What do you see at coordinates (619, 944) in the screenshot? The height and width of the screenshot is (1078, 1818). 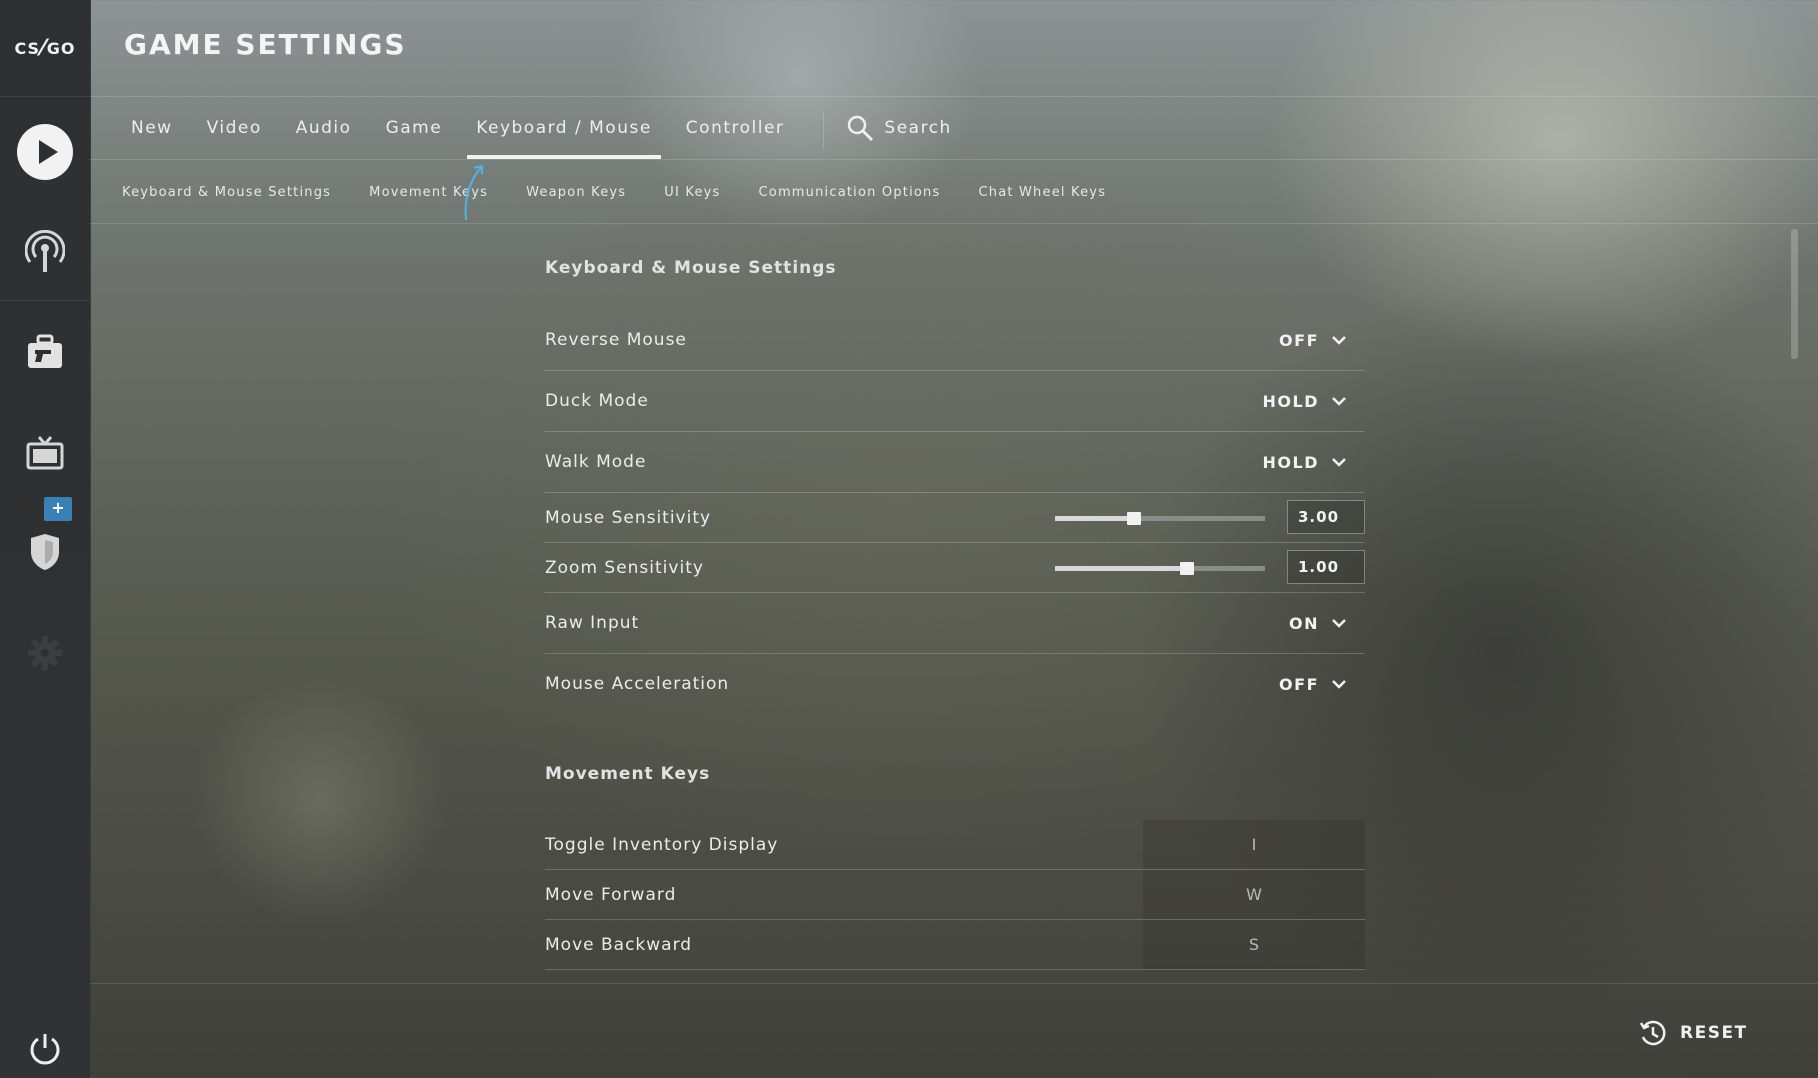 I see `keybind-label: Move Backward` at bounding box center [619, 944].